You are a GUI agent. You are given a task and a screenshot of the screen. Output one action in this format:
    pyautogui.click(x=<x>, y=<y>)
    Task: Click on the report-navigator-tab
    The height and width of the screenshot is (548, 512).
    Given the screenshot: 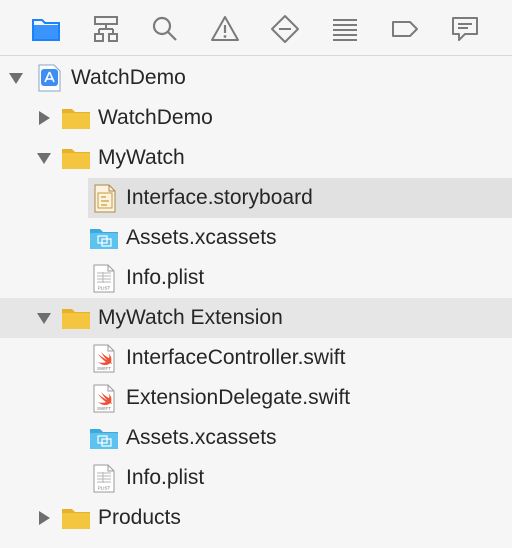 What is the action you would take?
    pyautogui.click(x=465, y=29)
    